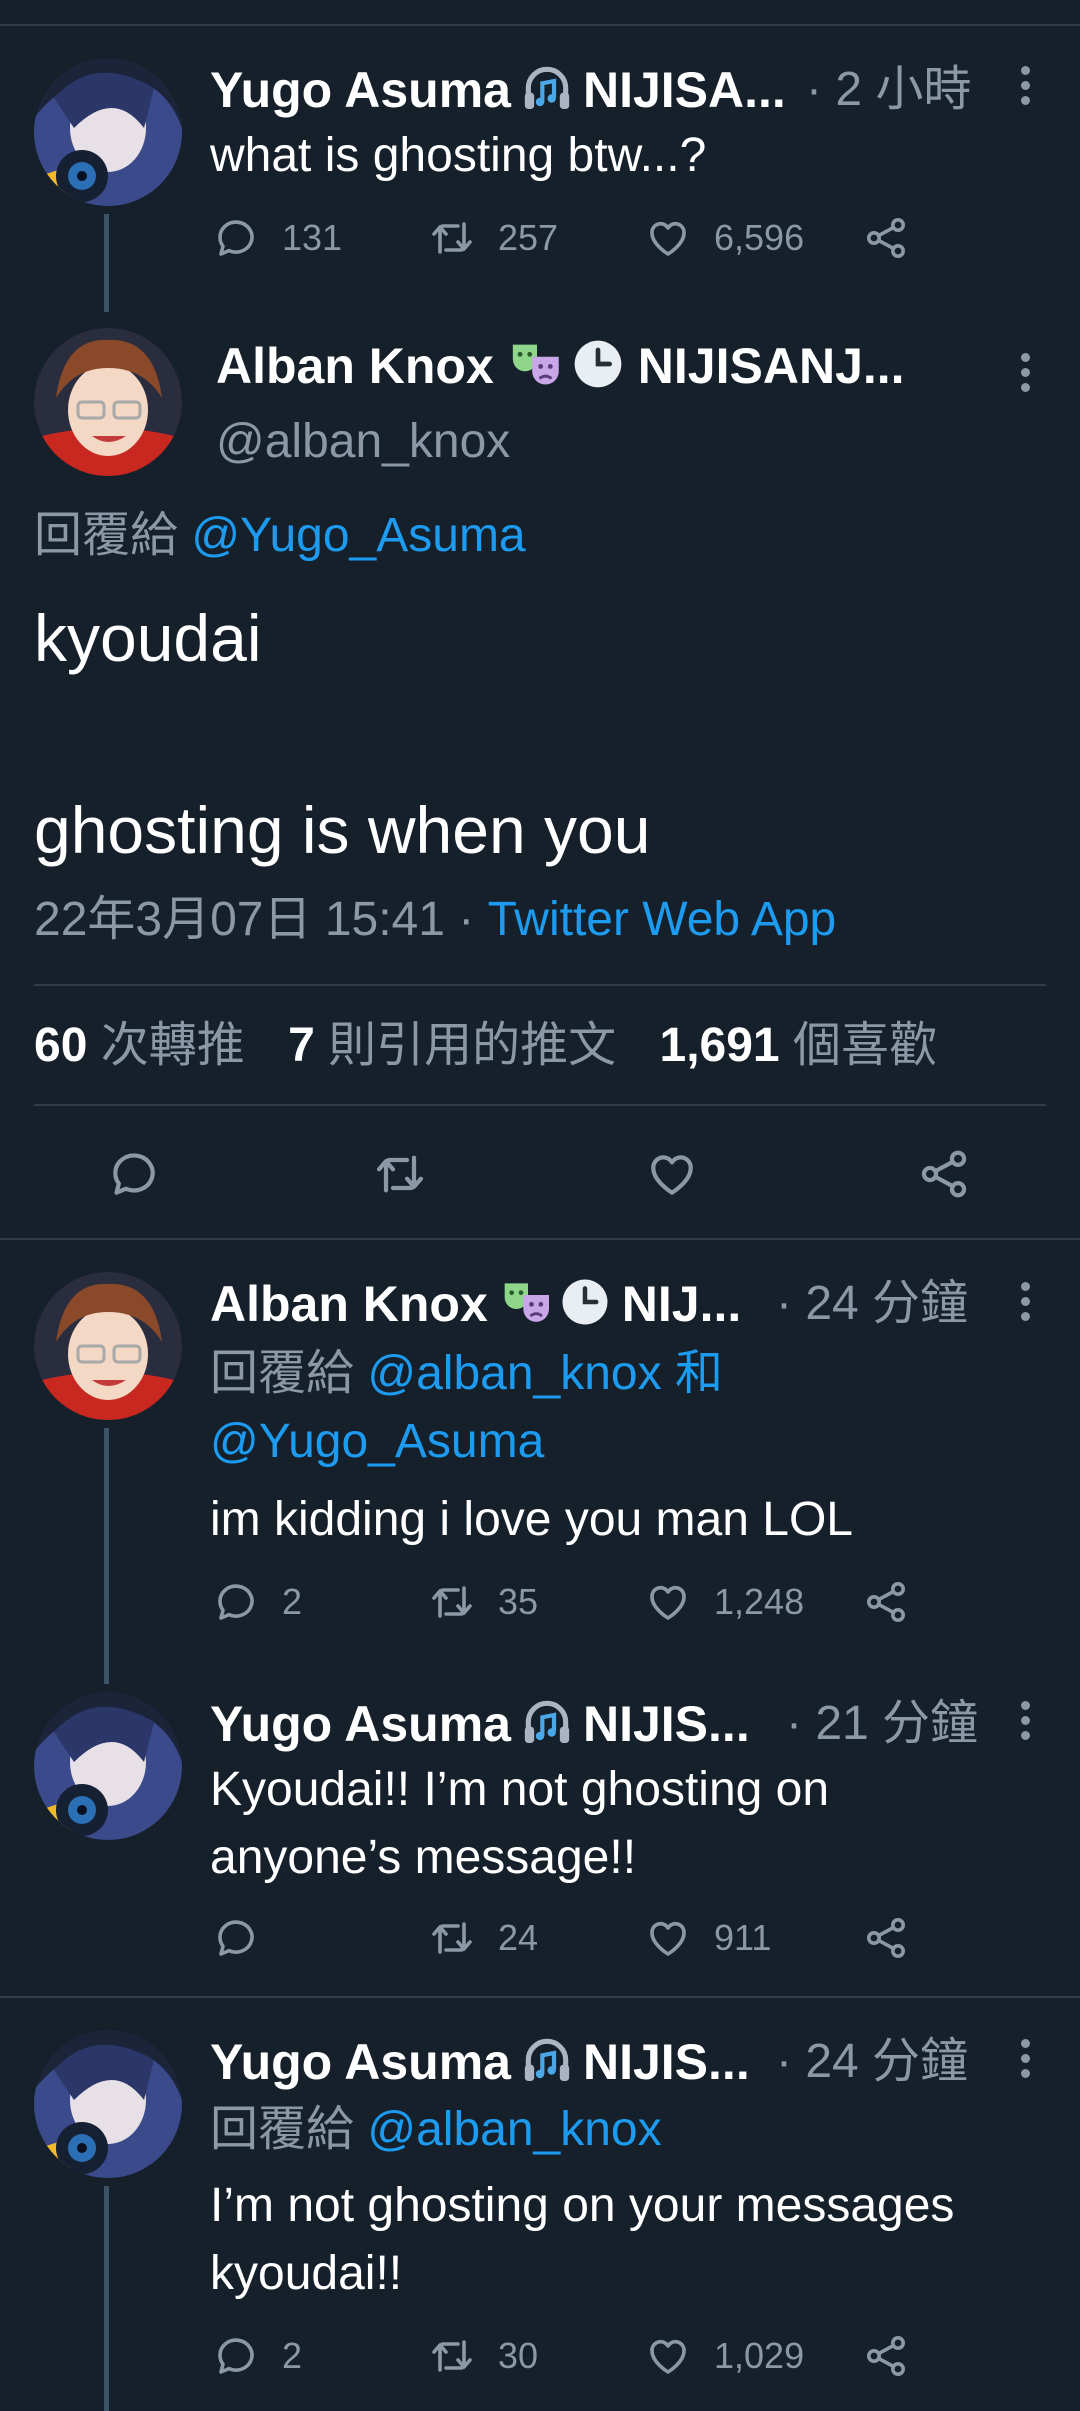  What do you see at coordinates (882, 1724) in the screenshot?
I see `tweet-time: · 21 分鐘` at bounding box center [882, 1724].